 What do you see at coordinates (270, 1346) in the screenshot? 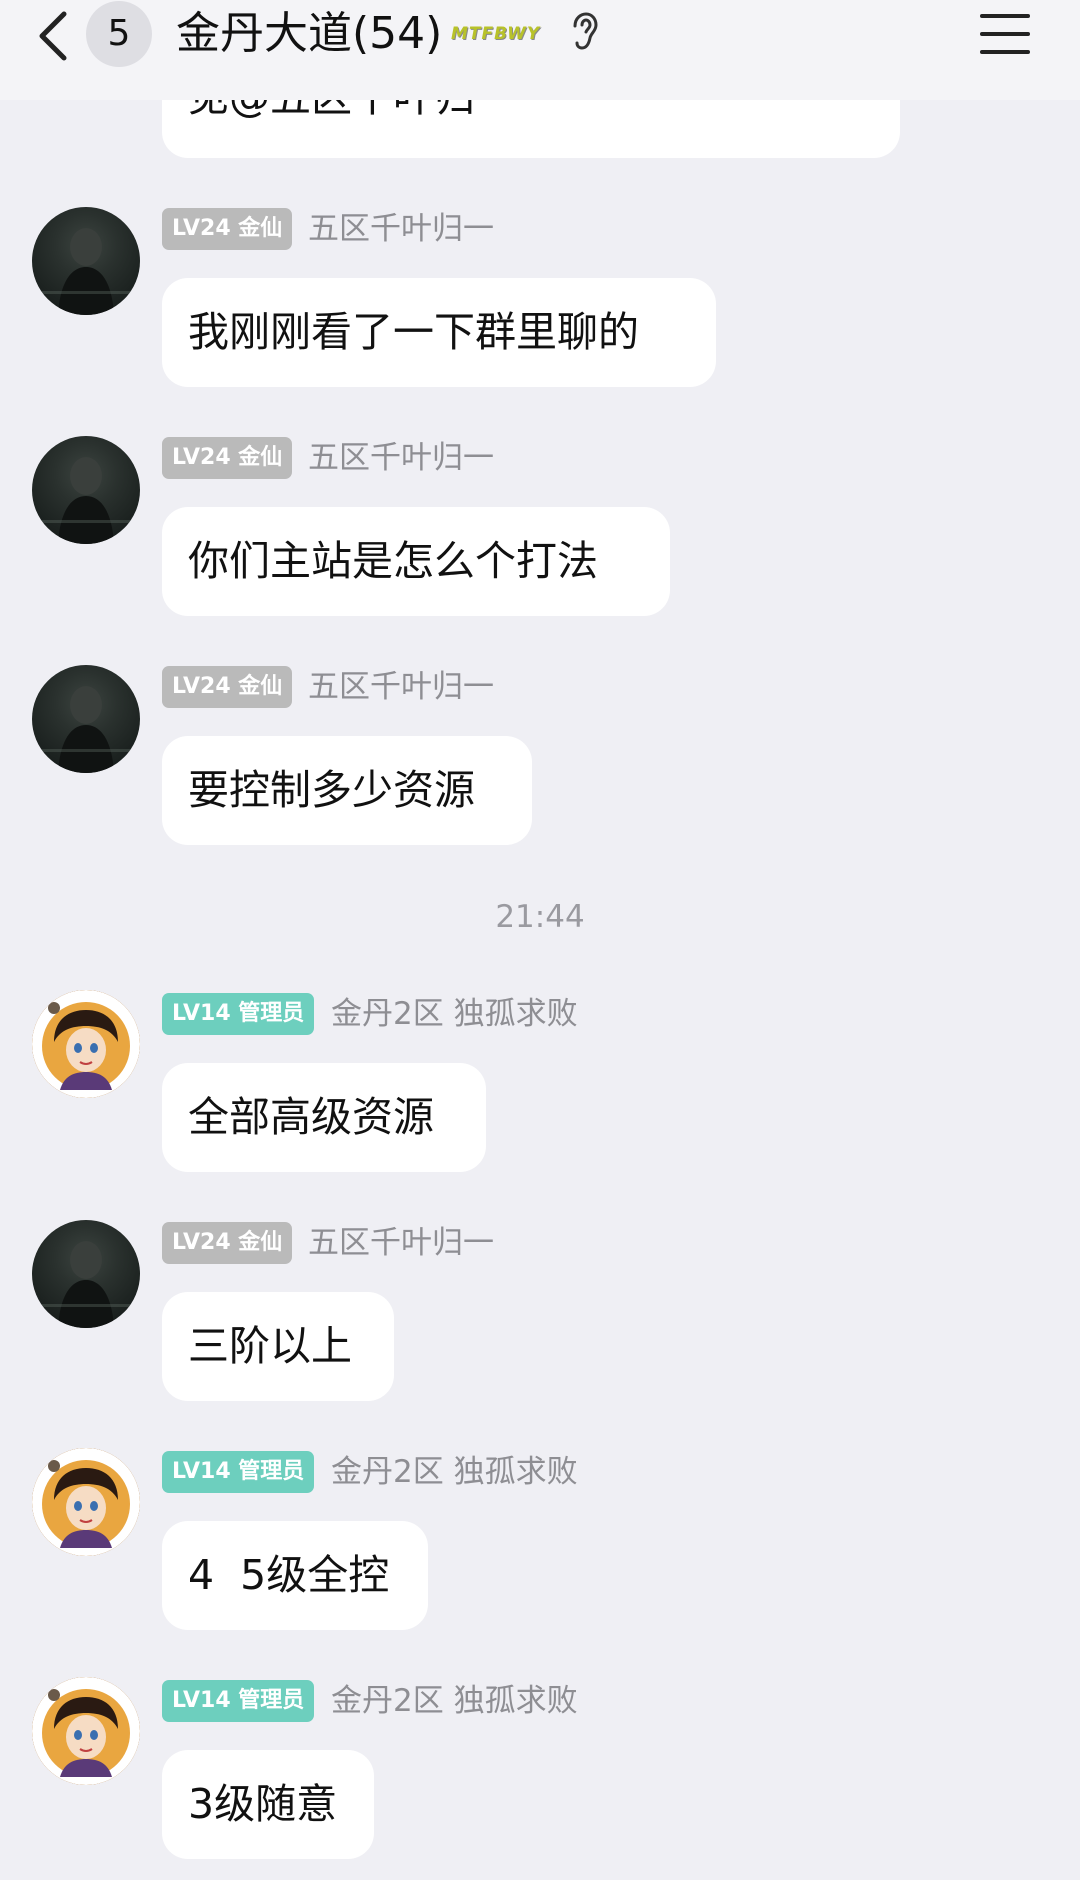
I see `message-text: 三阶以上` at bounding box center [270, 1346].